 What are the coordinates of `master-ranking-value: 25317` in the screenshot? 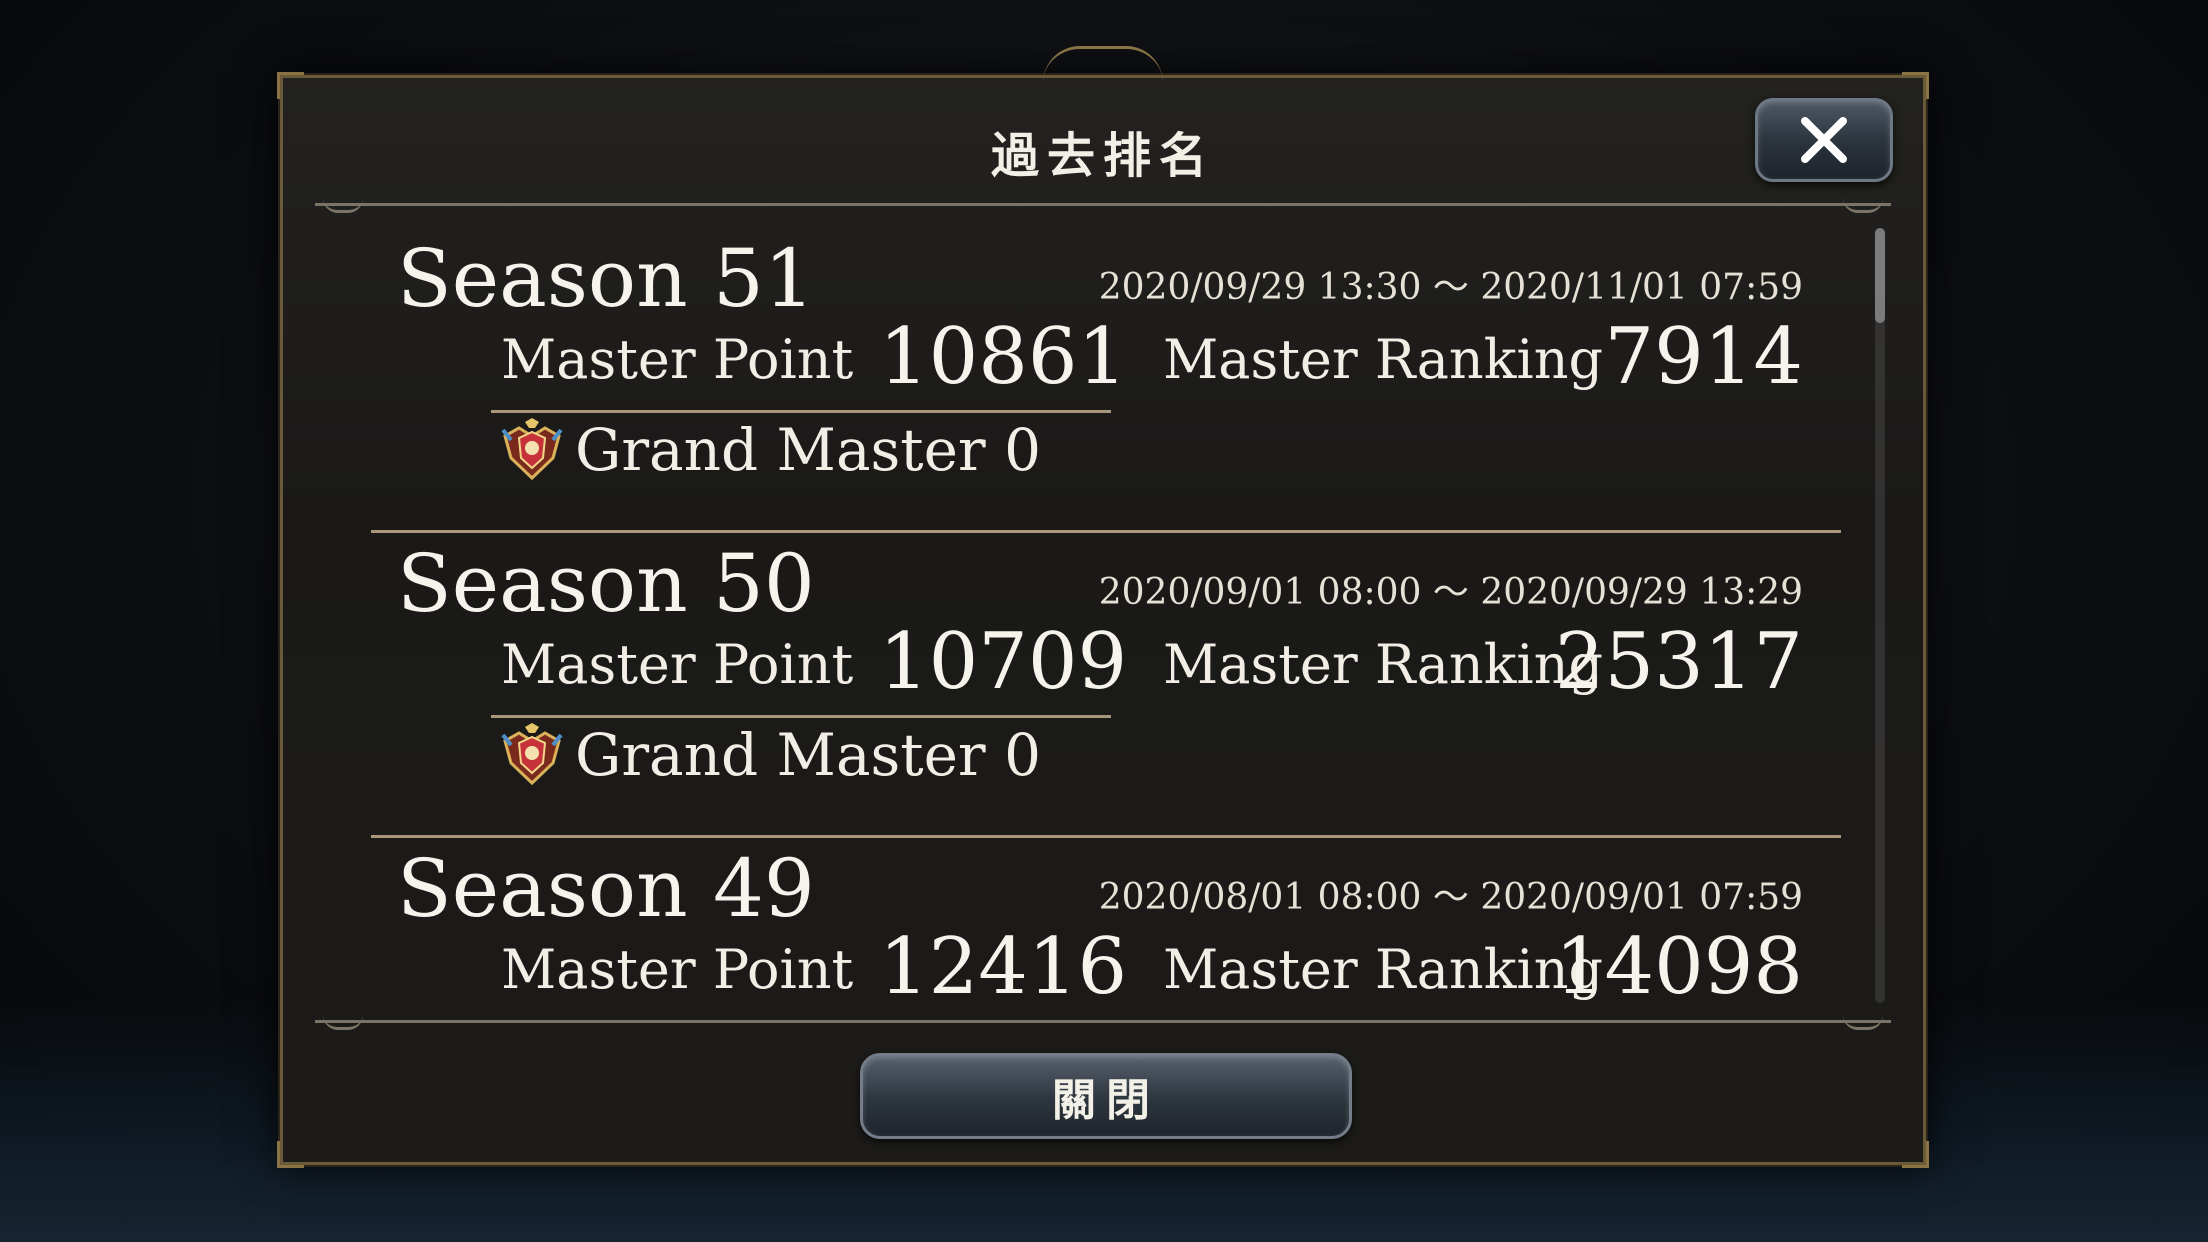 It's located at (1678, 662).